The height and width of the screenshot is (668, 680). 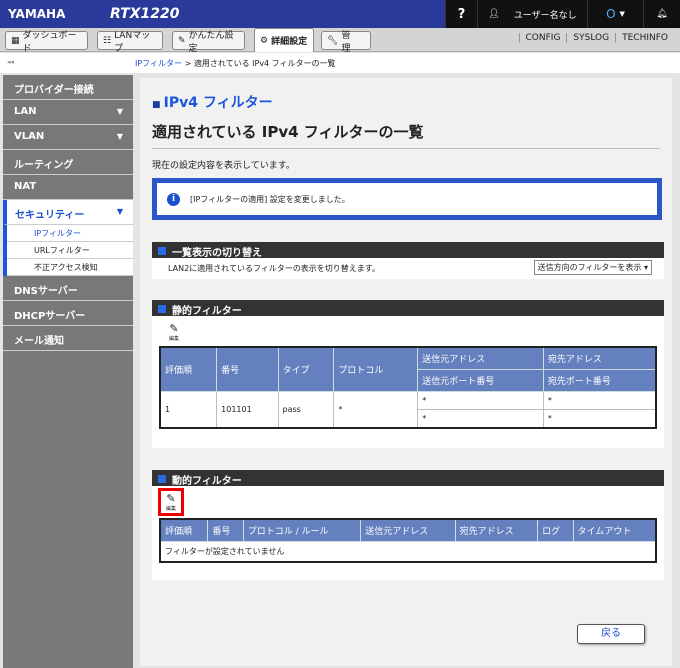 I want to click on status-dropdown: O ▼, so click(x=615, y=14).